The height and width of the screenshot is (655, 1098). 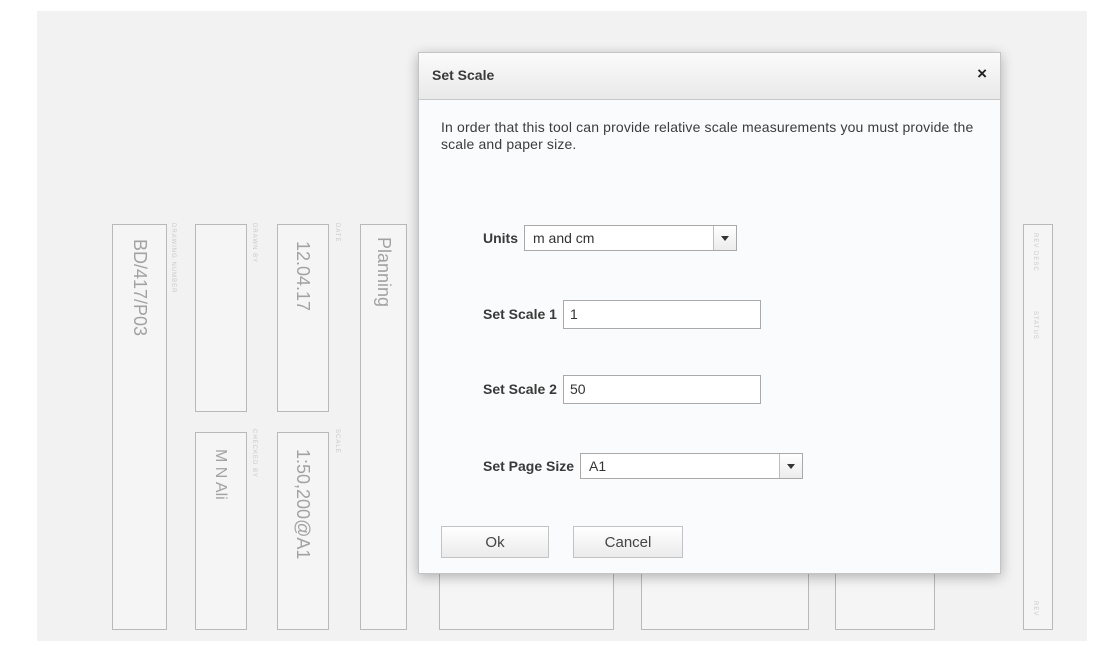 I want to click on scale2-row: Set Scale 2, so click(x=622, y=389).